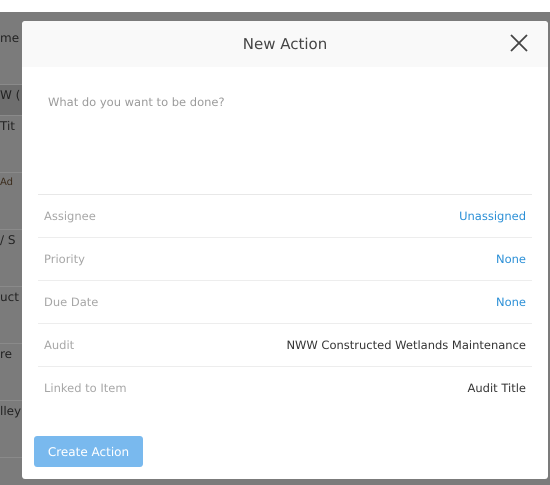  What do you see at coordinates (497, 388) in the screenshot?
I see `field-value: Audit Title` at bounding box center [497, 388].